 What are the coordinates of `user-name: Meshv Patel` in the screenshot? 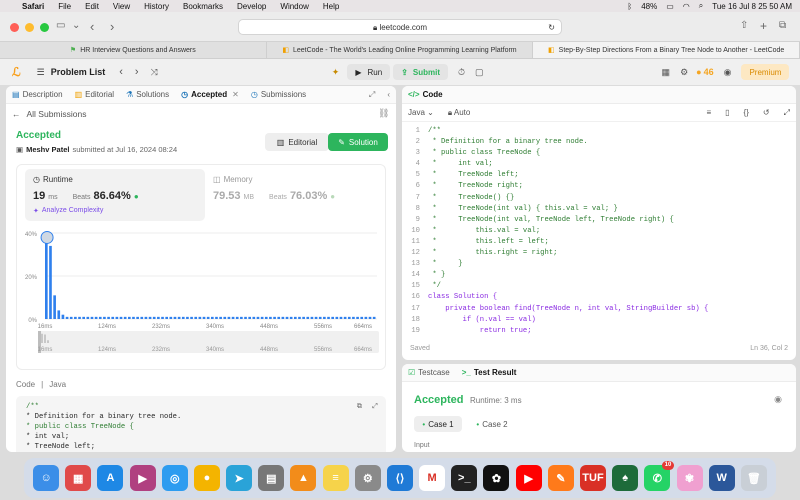 It's located at (47, 149).